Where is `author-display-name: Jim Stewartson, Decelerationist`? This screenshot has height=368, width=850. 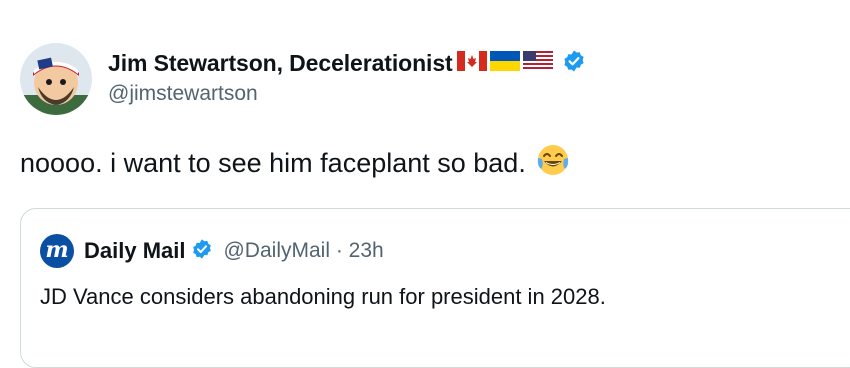
author-display-name: Jim Stewartson, Decelerationist is located at coordinates (280, 63).